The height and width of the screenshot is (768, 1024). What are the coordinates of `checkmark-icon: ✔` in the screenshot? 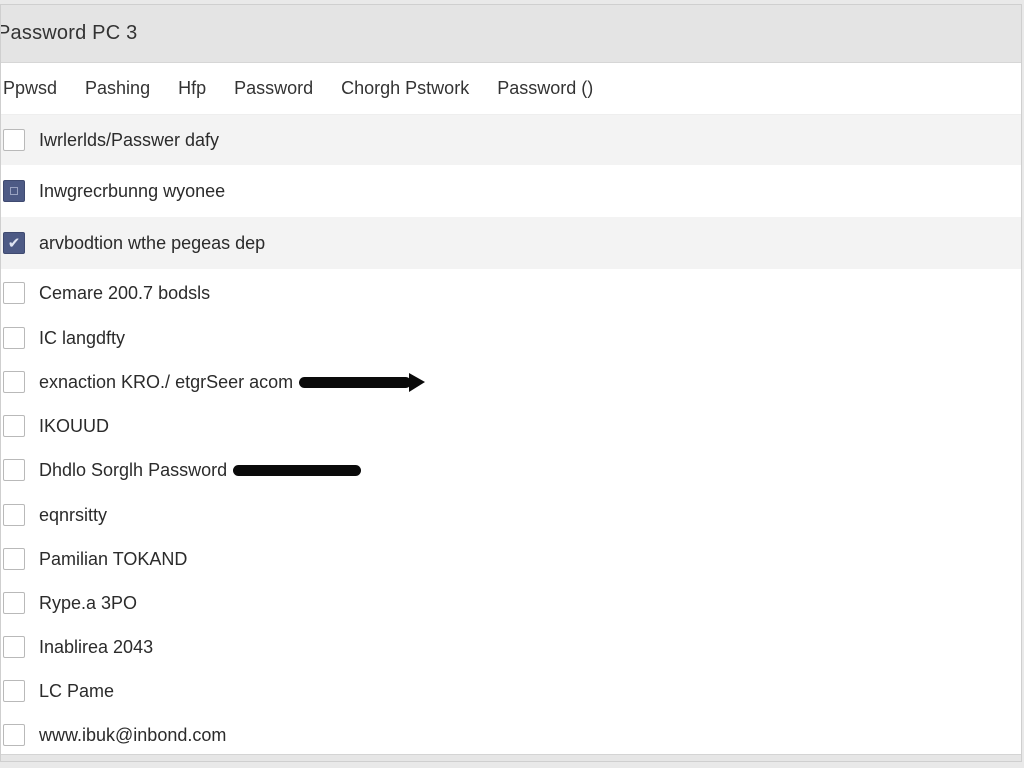 It's located at (14, 243).